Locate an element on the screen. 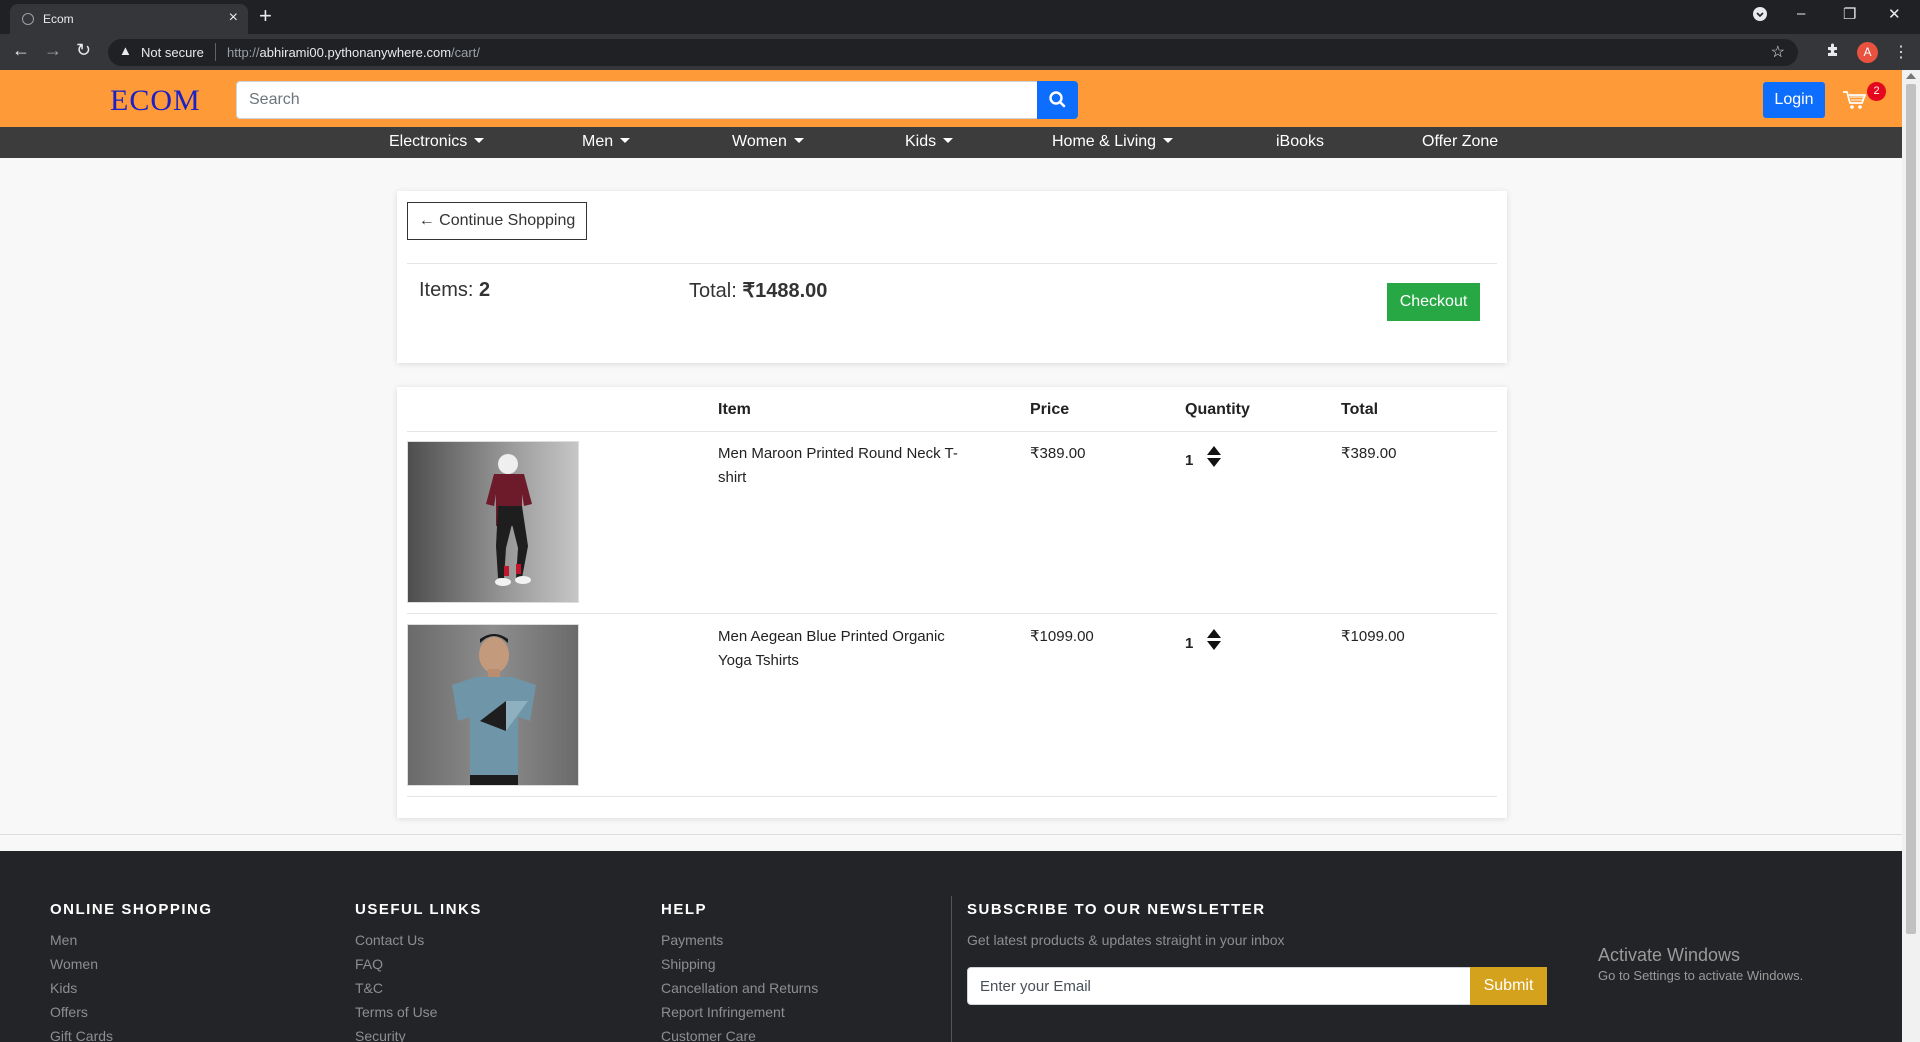 This screenshot has height=1042, width=1920. checkout-button: Checkout is located at coordinates (1433, 302).